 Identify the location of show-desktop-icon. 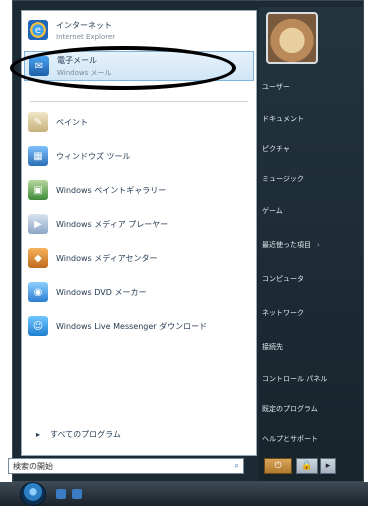
(61, 494).